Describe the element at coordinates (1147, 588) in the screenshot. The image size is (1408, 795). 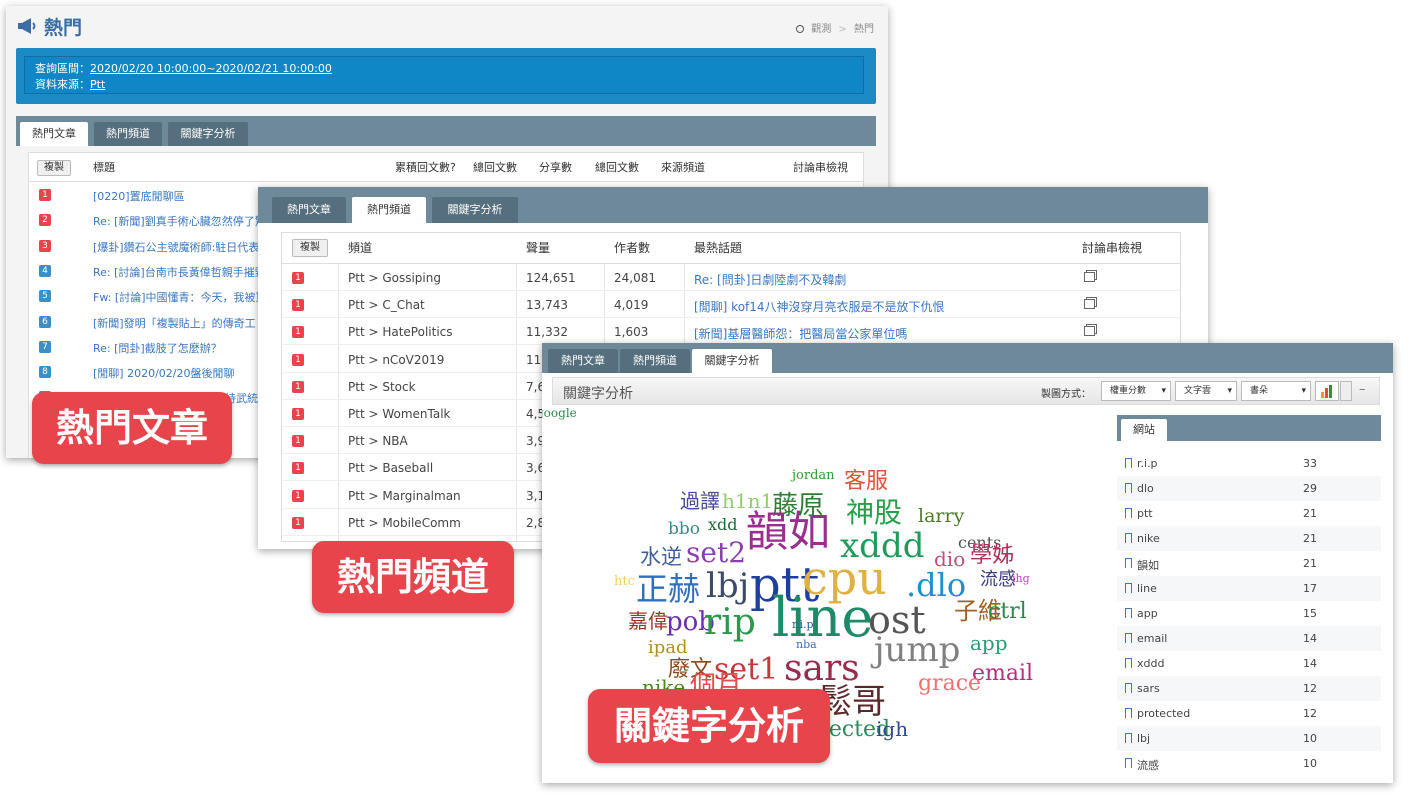
I see `keyword-label: line` at that location.